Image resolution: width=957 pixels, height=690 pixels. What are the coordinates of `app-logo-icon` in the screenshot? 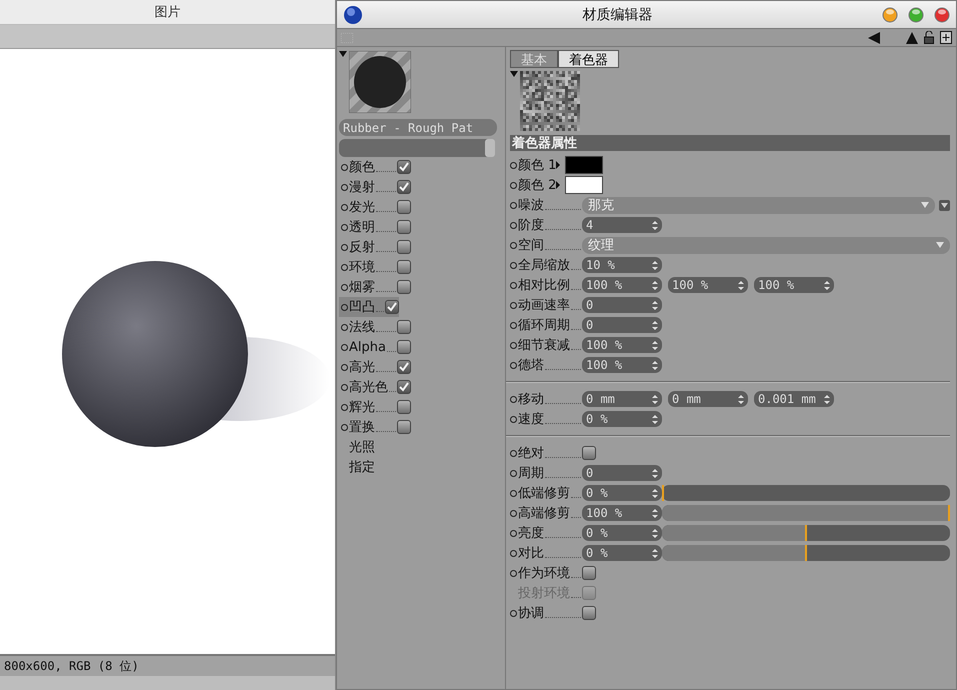 It's located at (353, 14).